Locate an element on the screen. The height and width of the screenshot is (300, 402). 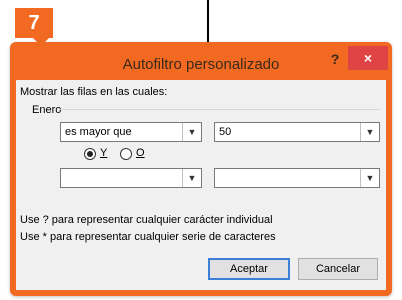
show-rows-label: Mostrar las filas en las cuales: is located at coordinates (94, 92).